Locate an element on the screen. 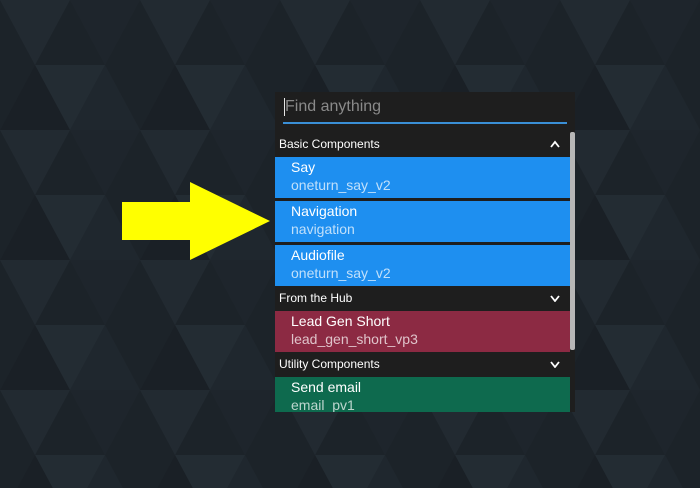  section-header-utility-components: Utility Components is located at coordinates (422, 364).